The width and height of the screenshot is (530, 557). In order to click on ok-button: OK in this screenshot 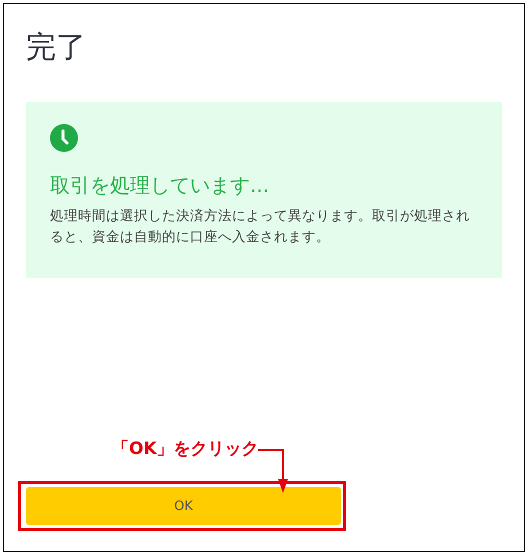, I will do `click(183, 506)`.